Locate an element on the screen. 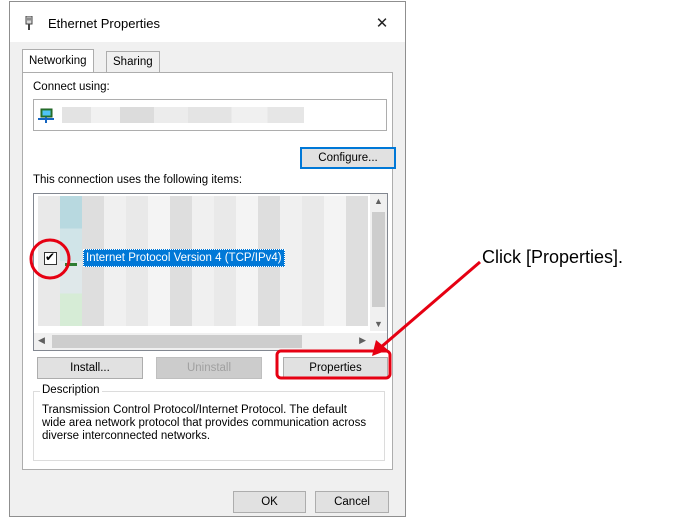  vertical-scrollbar: ▲ ▼ is located at coordinates (378, 262).